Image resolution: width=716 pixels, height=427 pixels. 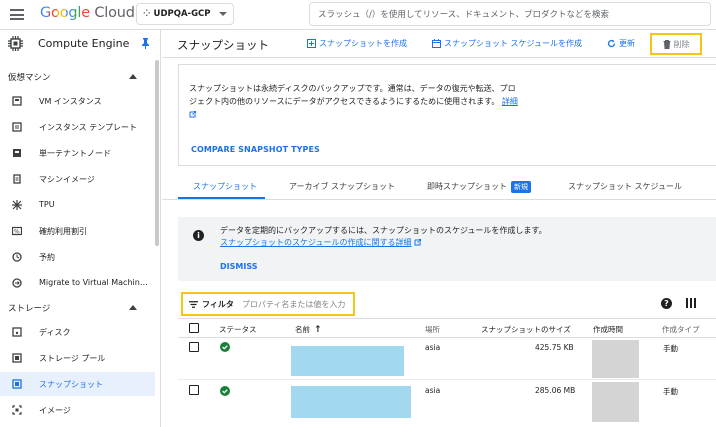 I want to click on snapshot-icon, so click(x=17, y=384).